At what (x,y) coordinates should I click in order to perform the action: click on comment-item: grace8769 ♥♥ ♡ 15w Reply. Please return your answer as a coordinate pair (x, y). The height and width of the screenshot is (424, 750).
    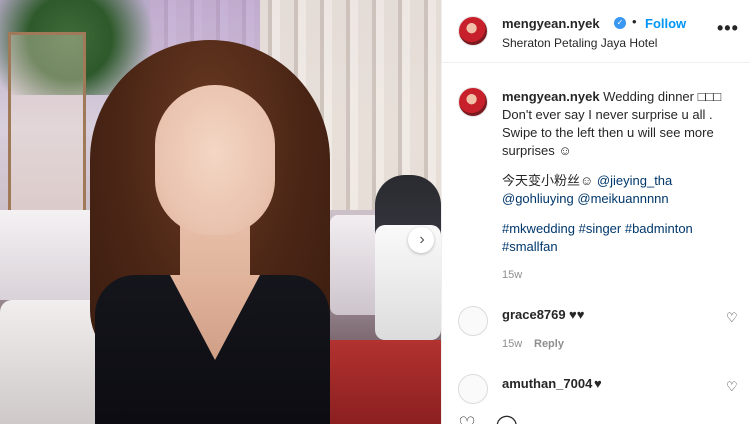
    Looking at the image, I should click on (596, 330).